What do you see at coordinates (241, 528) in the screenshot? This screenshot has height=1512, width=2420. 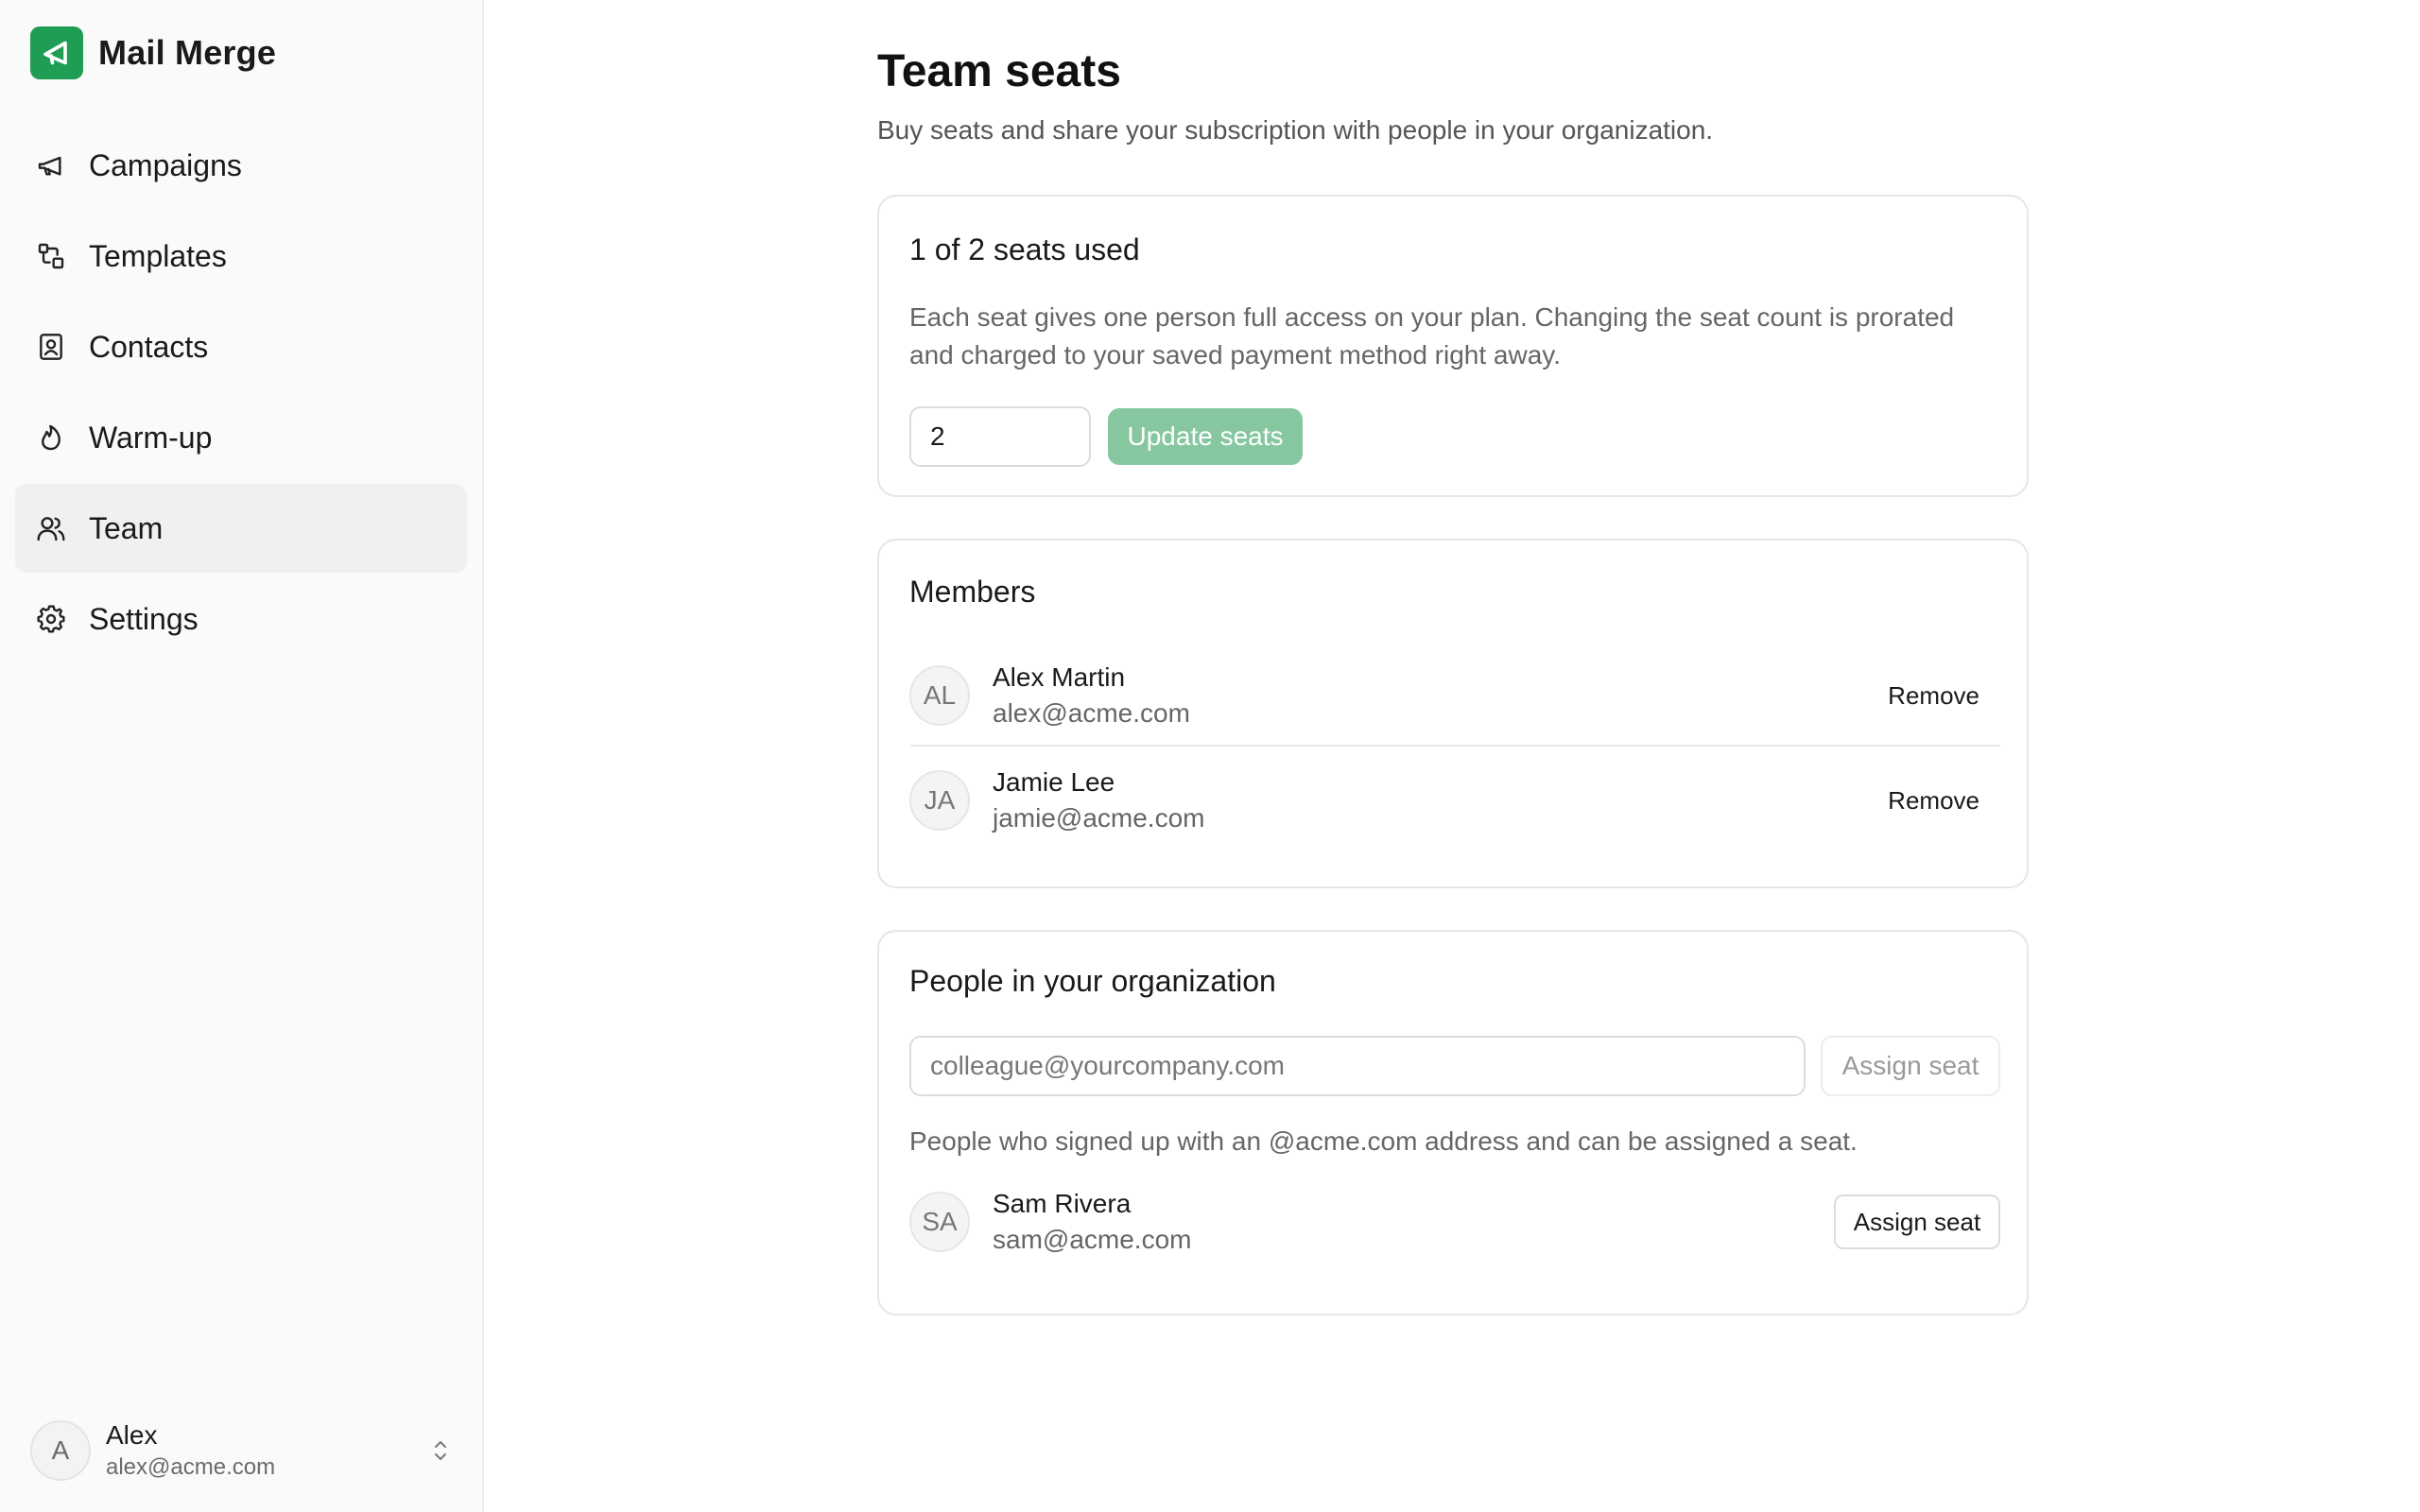 I see `sidebar-item-team: Team` at bounding box center [241, 528].